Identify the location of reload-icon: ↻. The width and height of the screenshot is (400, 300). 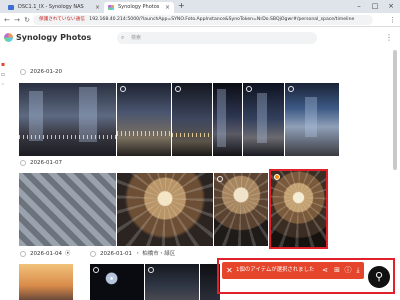
(27, 20).